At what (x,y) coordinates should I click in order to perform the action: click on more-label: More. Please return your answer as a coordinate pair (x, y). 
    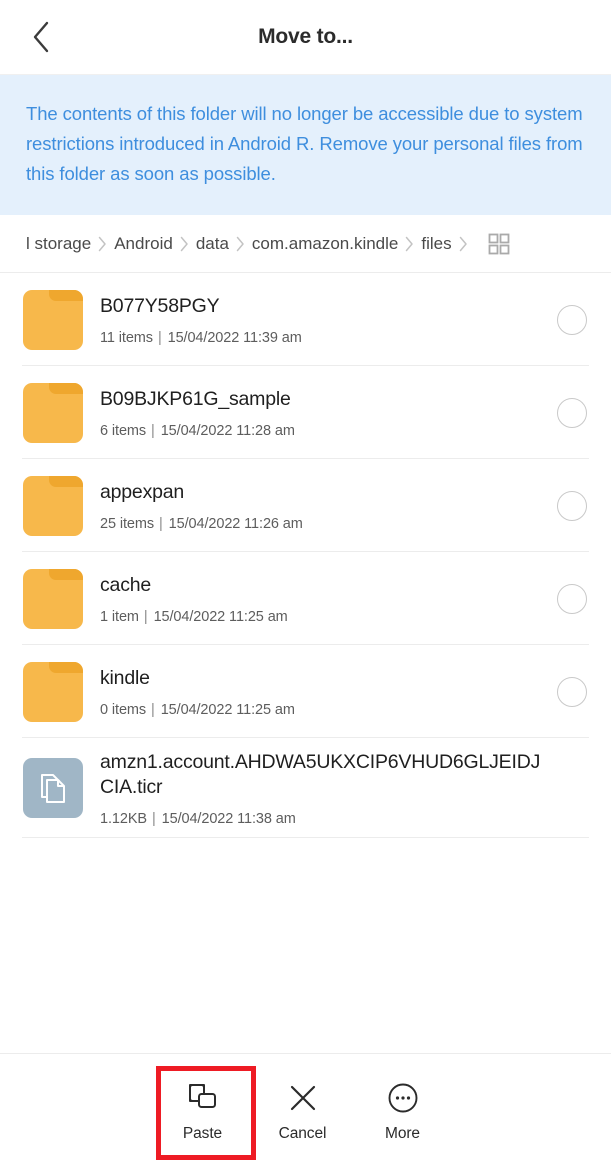
    Looking at the image, I should click on (402, 1133).